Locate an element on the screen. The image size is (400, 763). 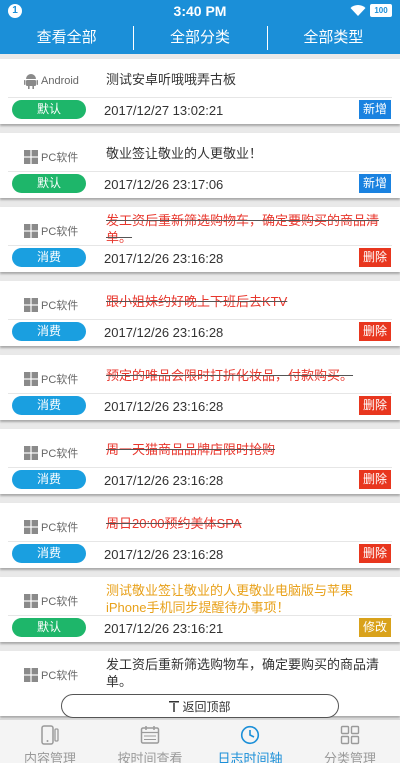
bottom-tab-bar: 内容管理 按时间查看 日志时间轴 分类管理 is located at coordinates (200, 741).